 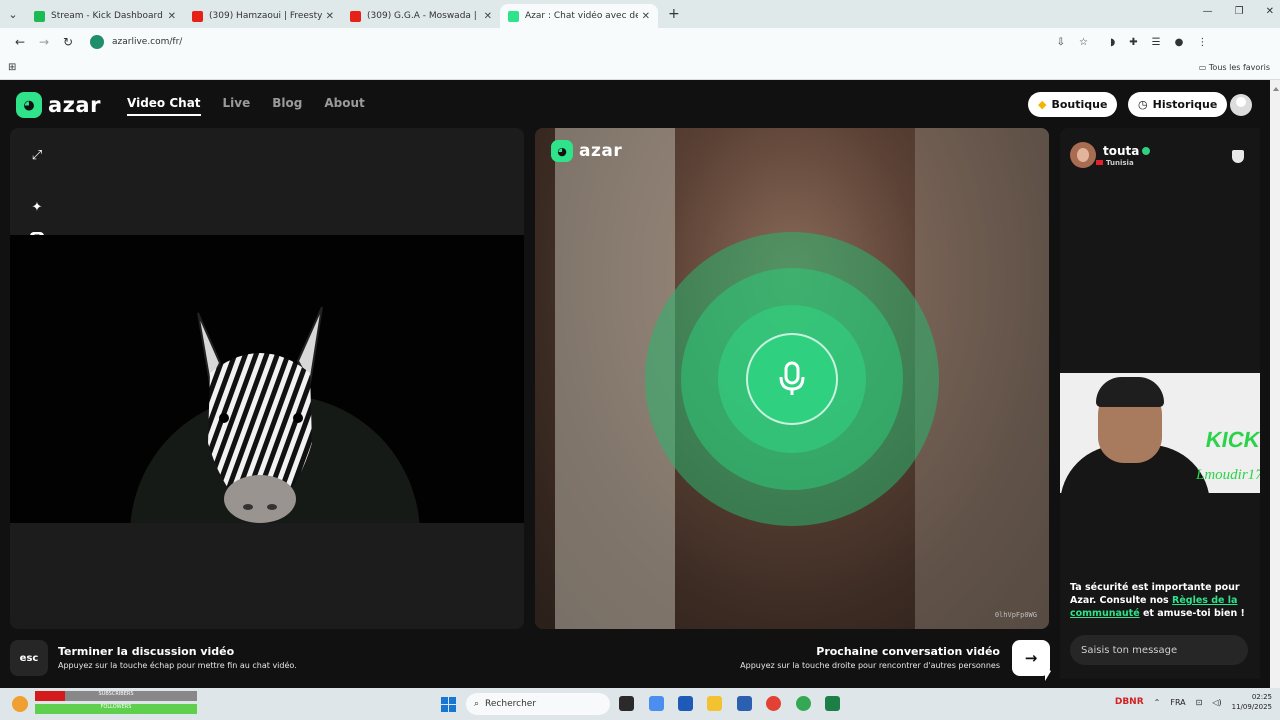 I want to click on stream-goal-overlay: SUBSCRIBERS FOLLOWERS, so click(x=116, y=703).